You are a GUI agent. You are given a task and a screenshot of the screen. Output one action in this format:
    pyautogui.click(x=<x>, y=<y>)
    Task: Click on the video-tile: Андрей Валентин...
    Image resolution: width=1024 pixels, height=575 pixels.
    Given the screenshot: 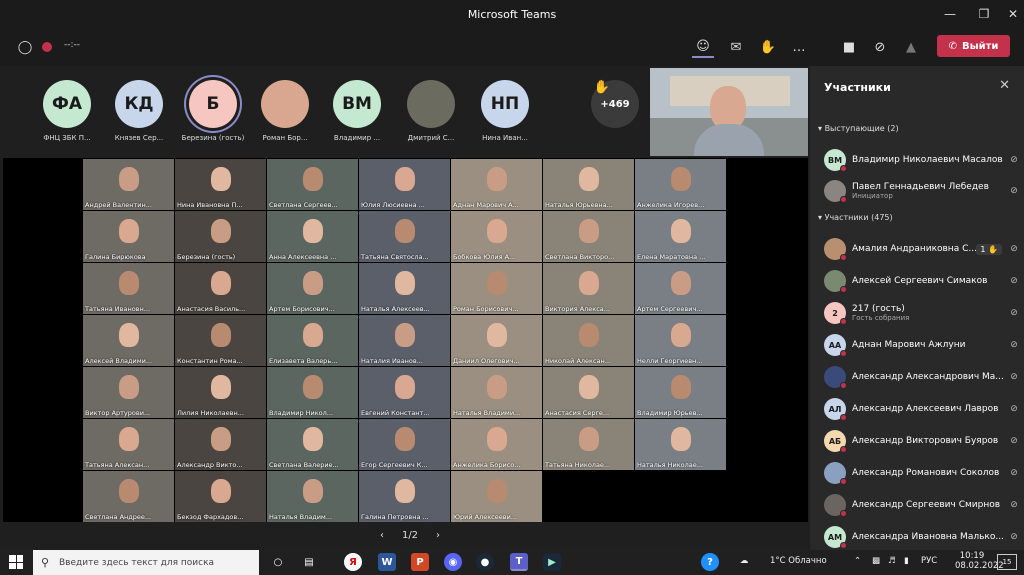 What is the action you would take?
    pyautogui.click(x=128, y=184)
    